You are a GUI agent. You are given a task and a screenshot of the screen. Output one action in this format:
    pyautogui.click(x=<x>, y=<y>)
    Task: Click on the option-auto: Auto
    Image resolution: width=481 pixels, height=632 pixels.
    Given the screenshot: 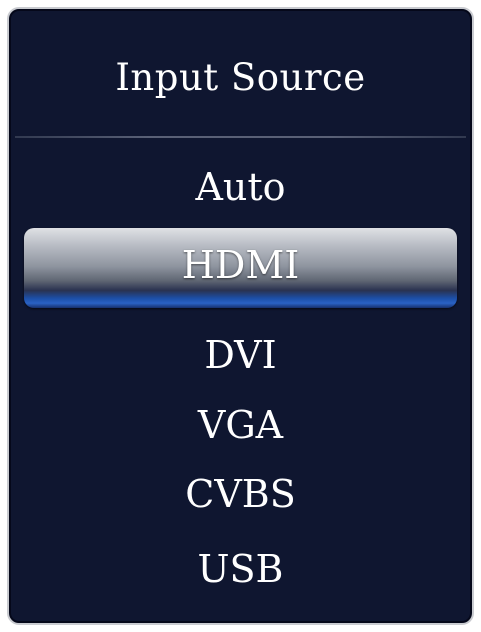 What is the action you would take?
    pyautogui.click(x=240, y=187)
    